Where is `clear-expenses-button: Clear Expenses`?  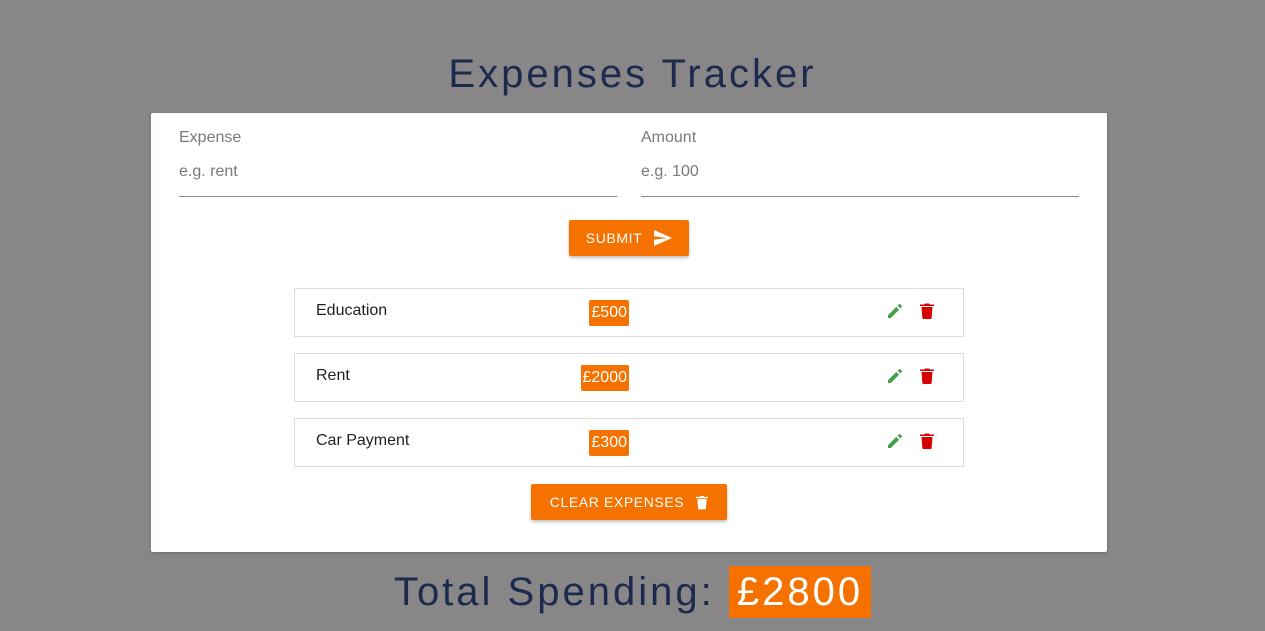
clear-expenses-button: Clear Expenses is located at coordinates (629, 502).